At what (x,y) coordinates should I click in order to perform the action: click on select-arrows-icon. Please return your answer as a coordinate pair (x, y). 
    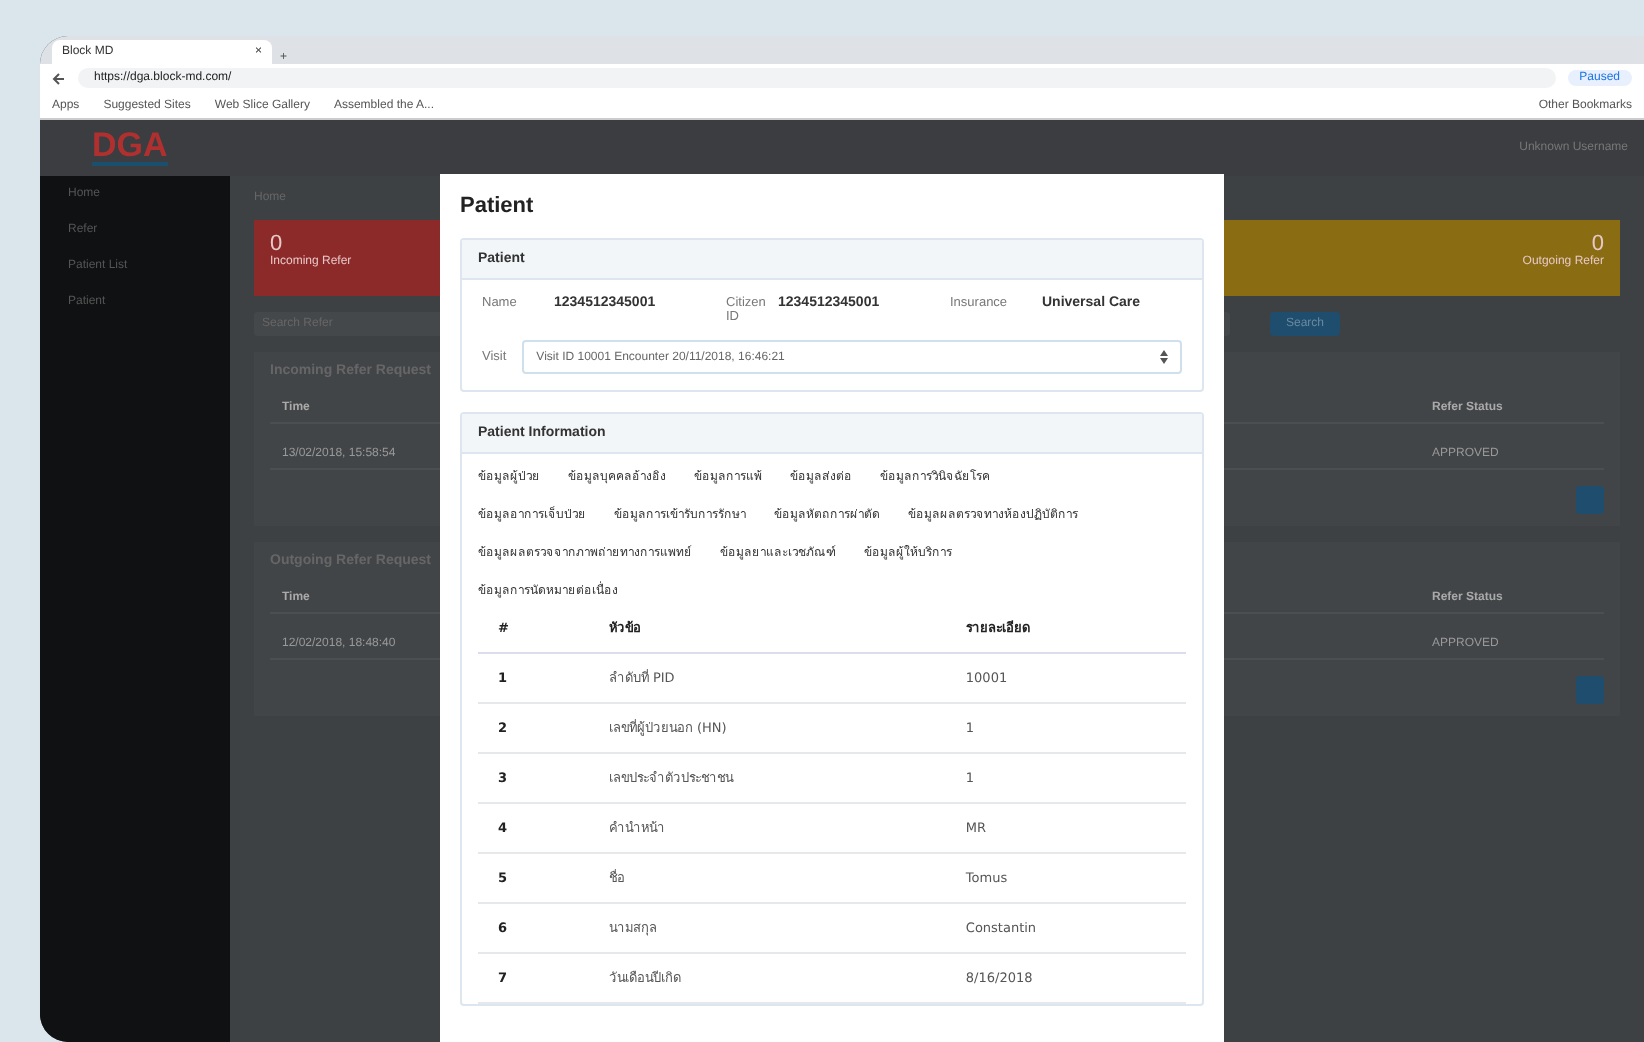
    Looking at the image, I should click on (1164, 357).